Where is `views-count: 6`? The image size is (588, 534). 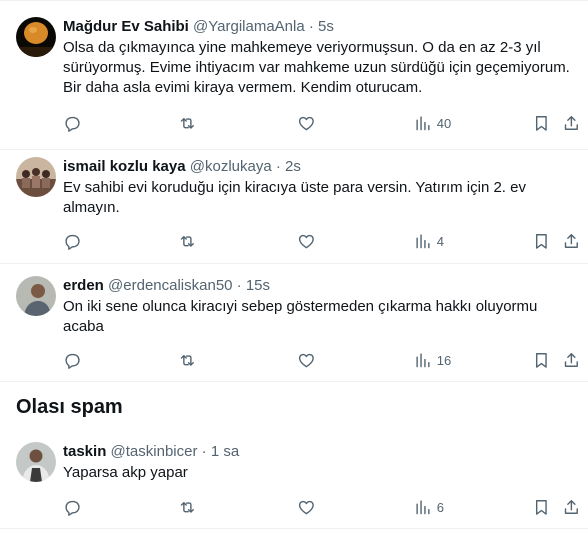 views-count: 6 is located at coordinates (440, 507).